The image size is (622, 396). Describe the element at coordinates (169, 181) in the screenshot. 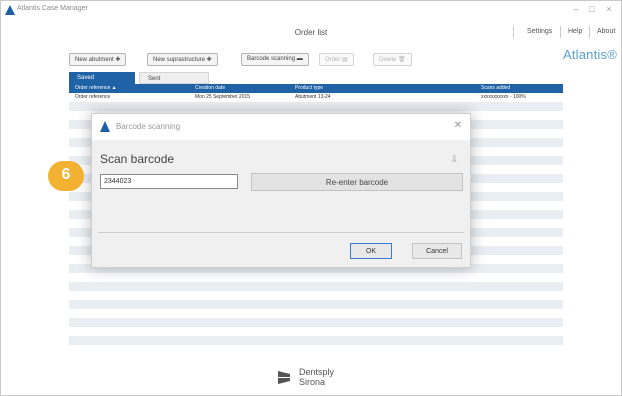

I see `barcode-input` at that location.